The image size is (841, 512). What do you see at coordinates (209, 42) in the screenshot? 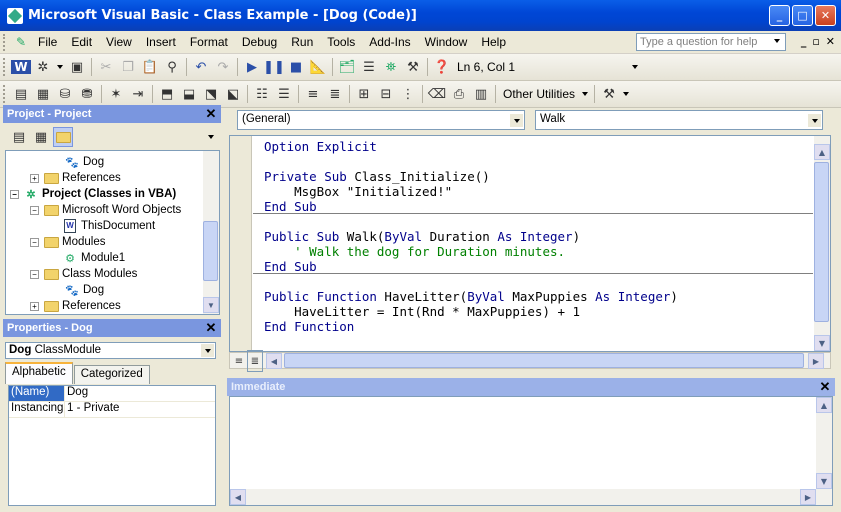
I see `menu-format: Format` at bounding box center [209, 42].